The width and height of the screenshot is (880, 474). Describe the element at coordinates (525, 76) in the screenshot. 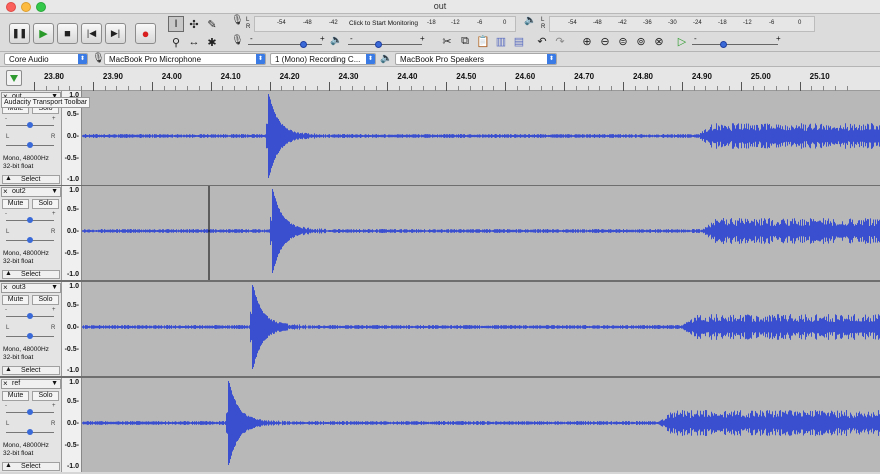

I see `timeline-tick-label: 24.60` at that location.